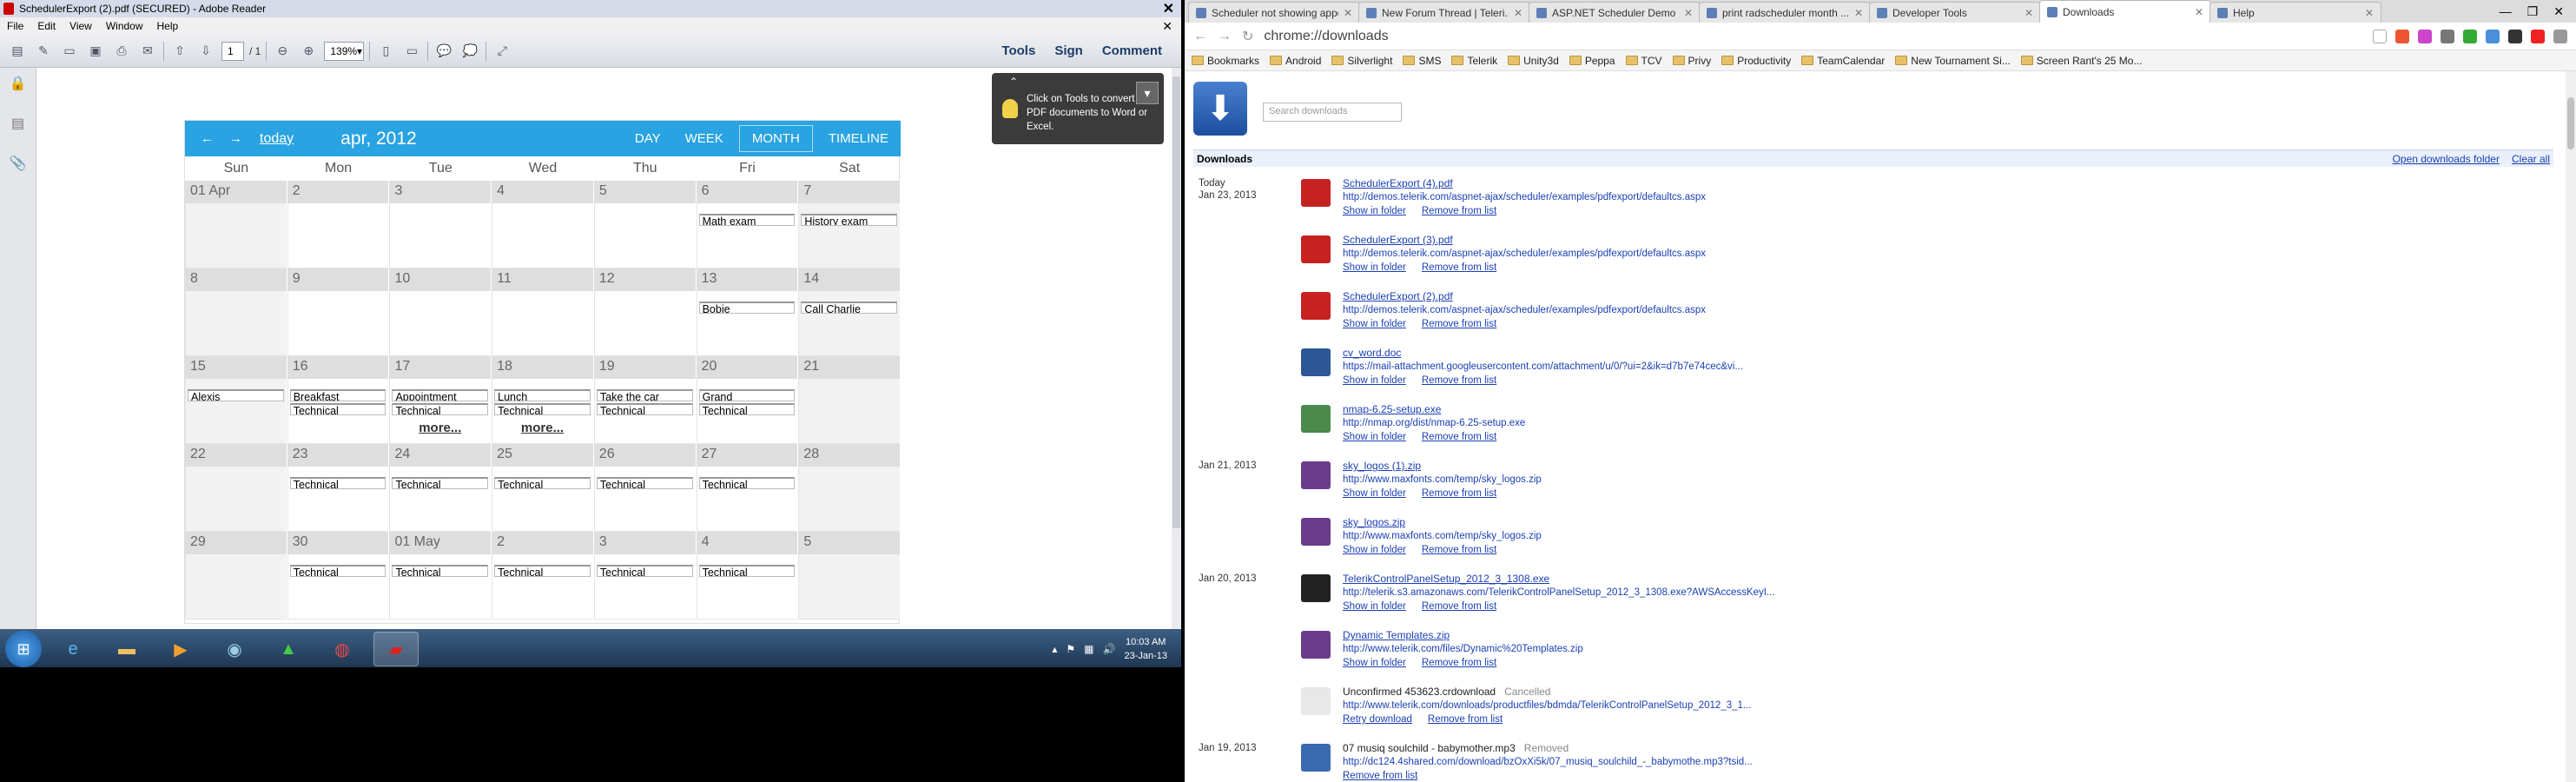  I want to click on appointment: Bobie, so click(747, 308).